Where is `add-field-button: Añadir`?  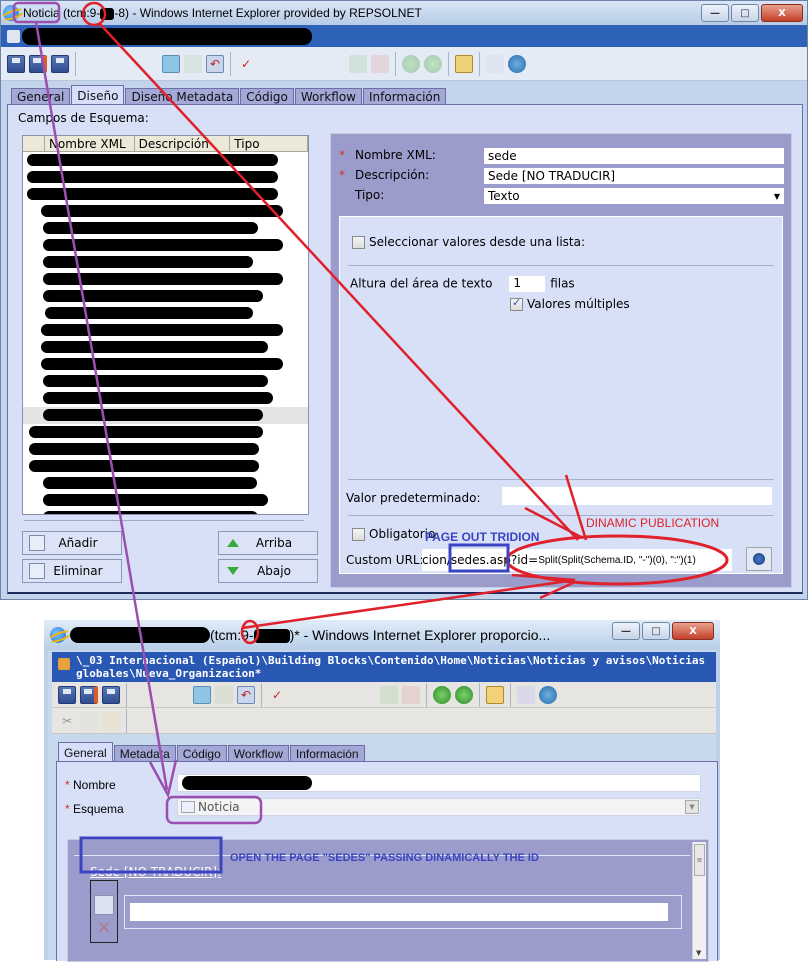 add-field-button: Añadir is located at coordinates (72, 543).